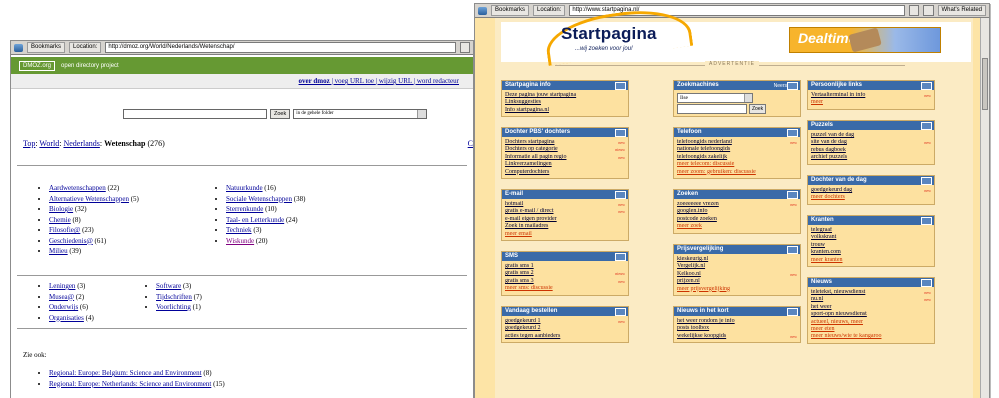  I want to click on category-link: Alternatieve Wetenschappen, so click(89, 199).